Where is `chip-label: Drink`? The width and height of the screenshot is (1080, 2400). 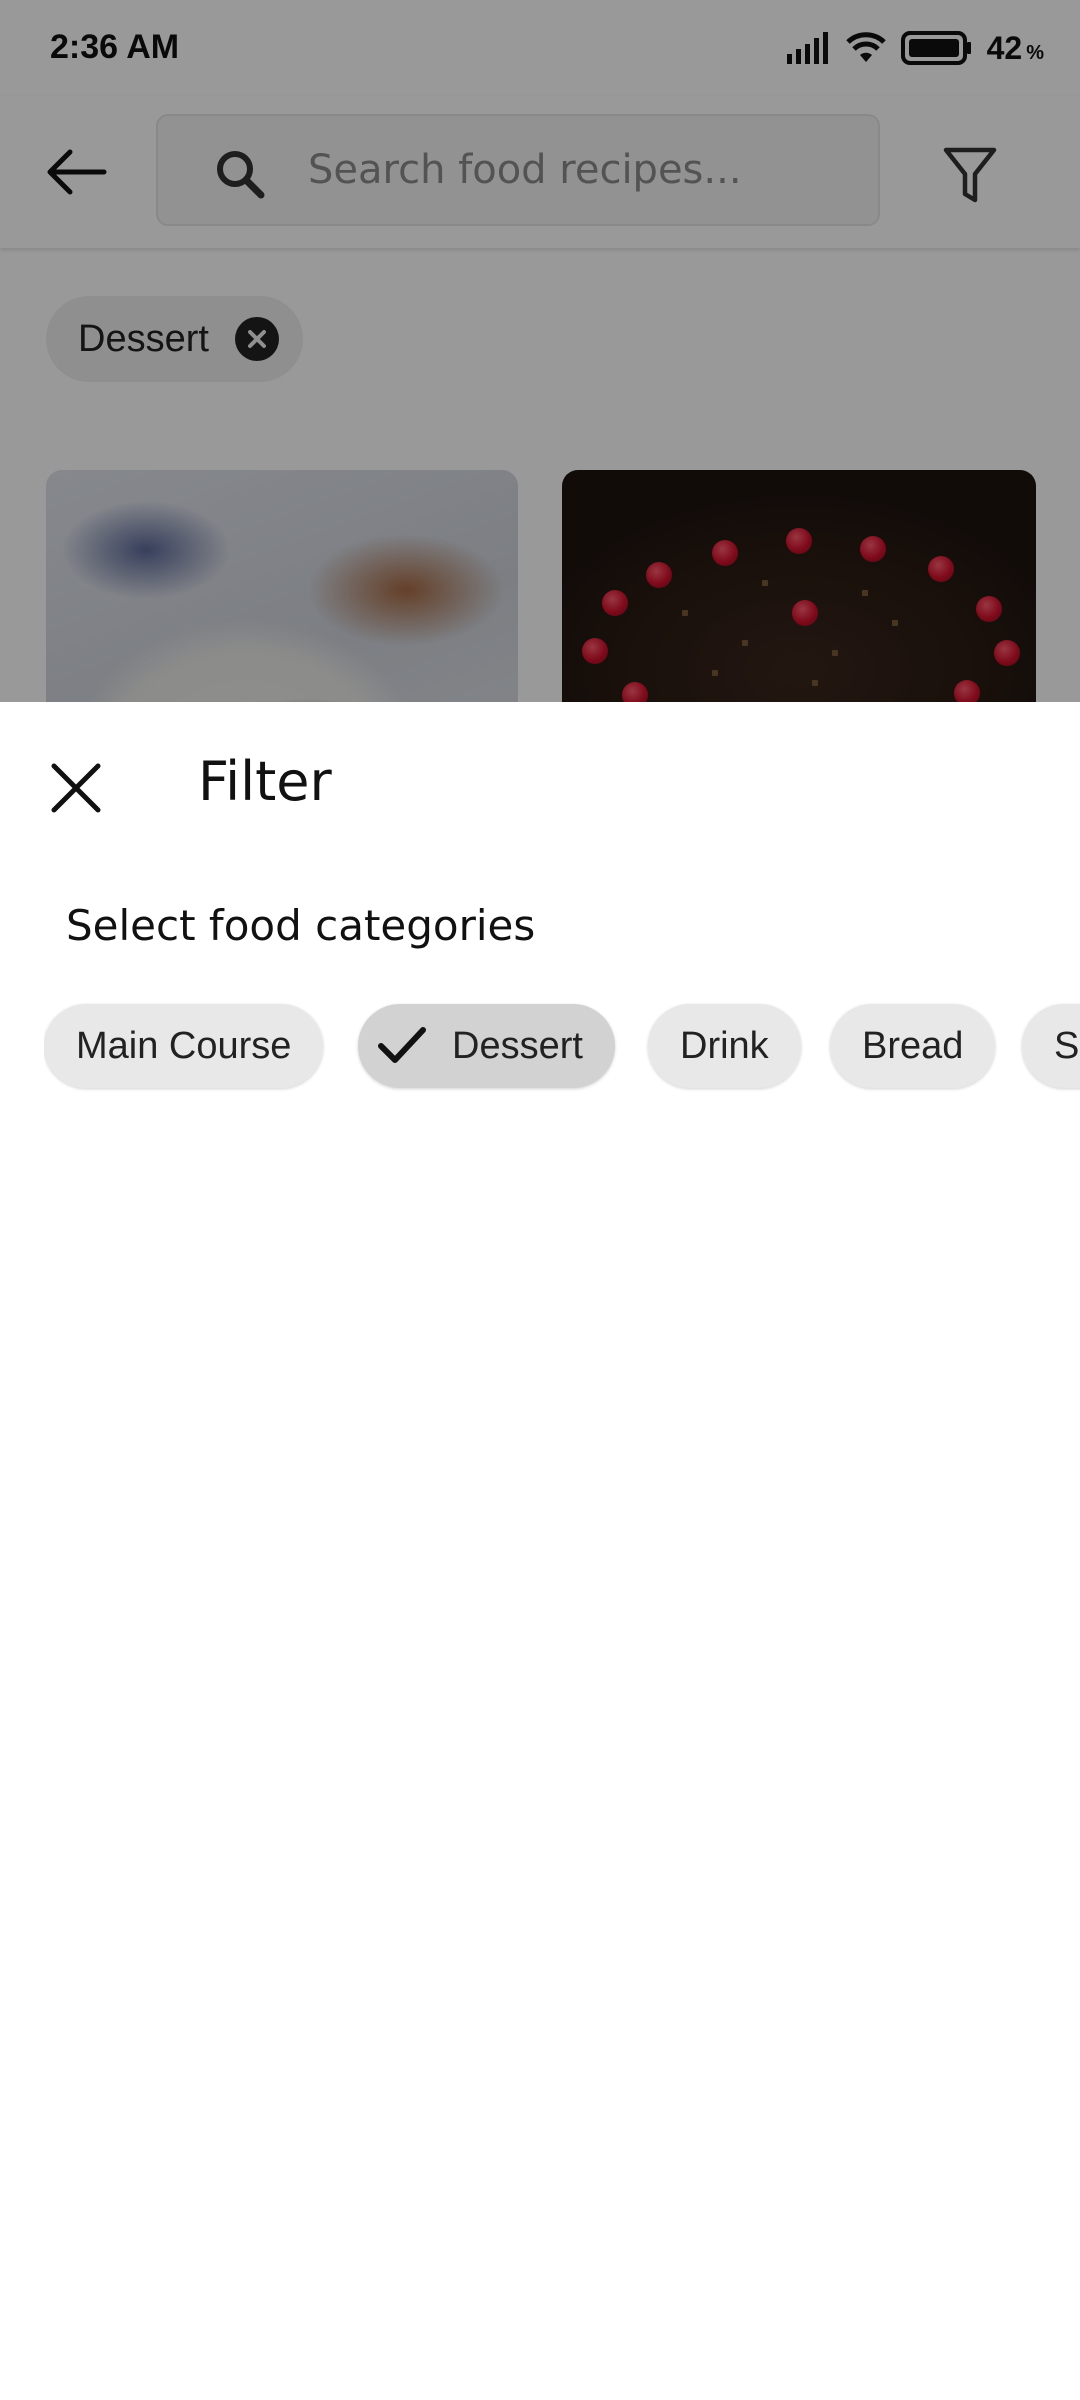 chip-label: Drink is located at coordinates (724, 1045).